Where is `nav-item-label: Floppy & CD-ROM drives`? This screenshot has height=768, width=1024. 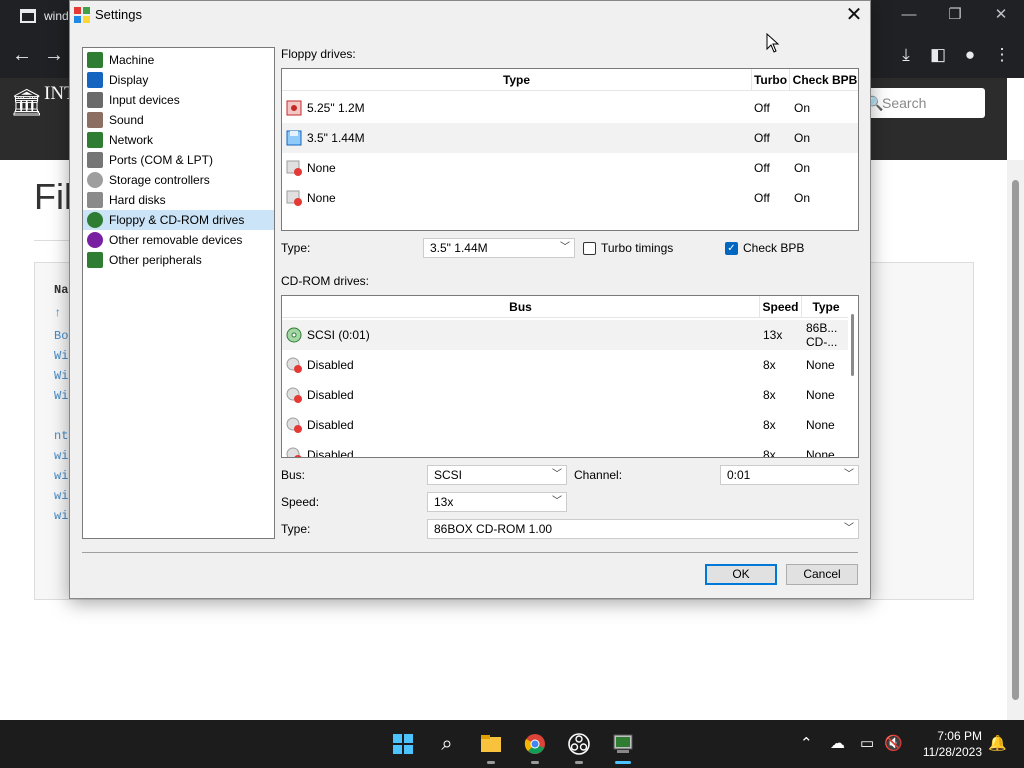 nav-item-label: Floppy & CD-ROM drives is located at coordinates (177, 220).